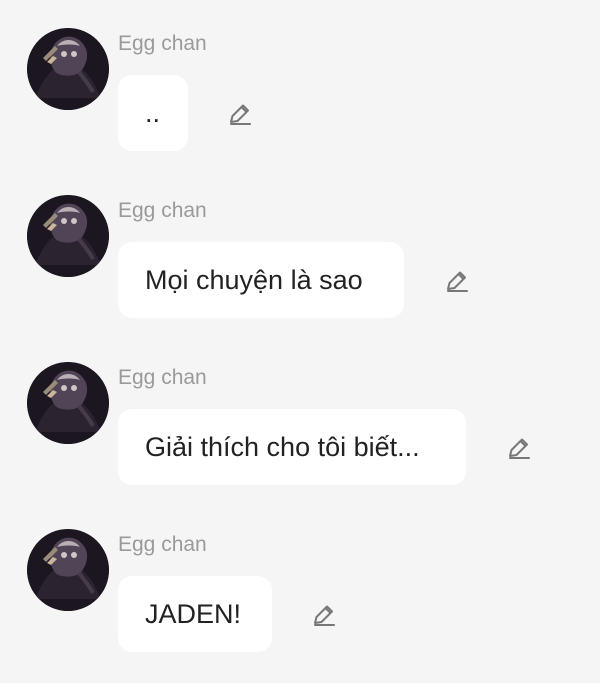 The image size is (600, 683). I want to click on message-bubble: Mọi chuyện là sao, so click(261, 280).